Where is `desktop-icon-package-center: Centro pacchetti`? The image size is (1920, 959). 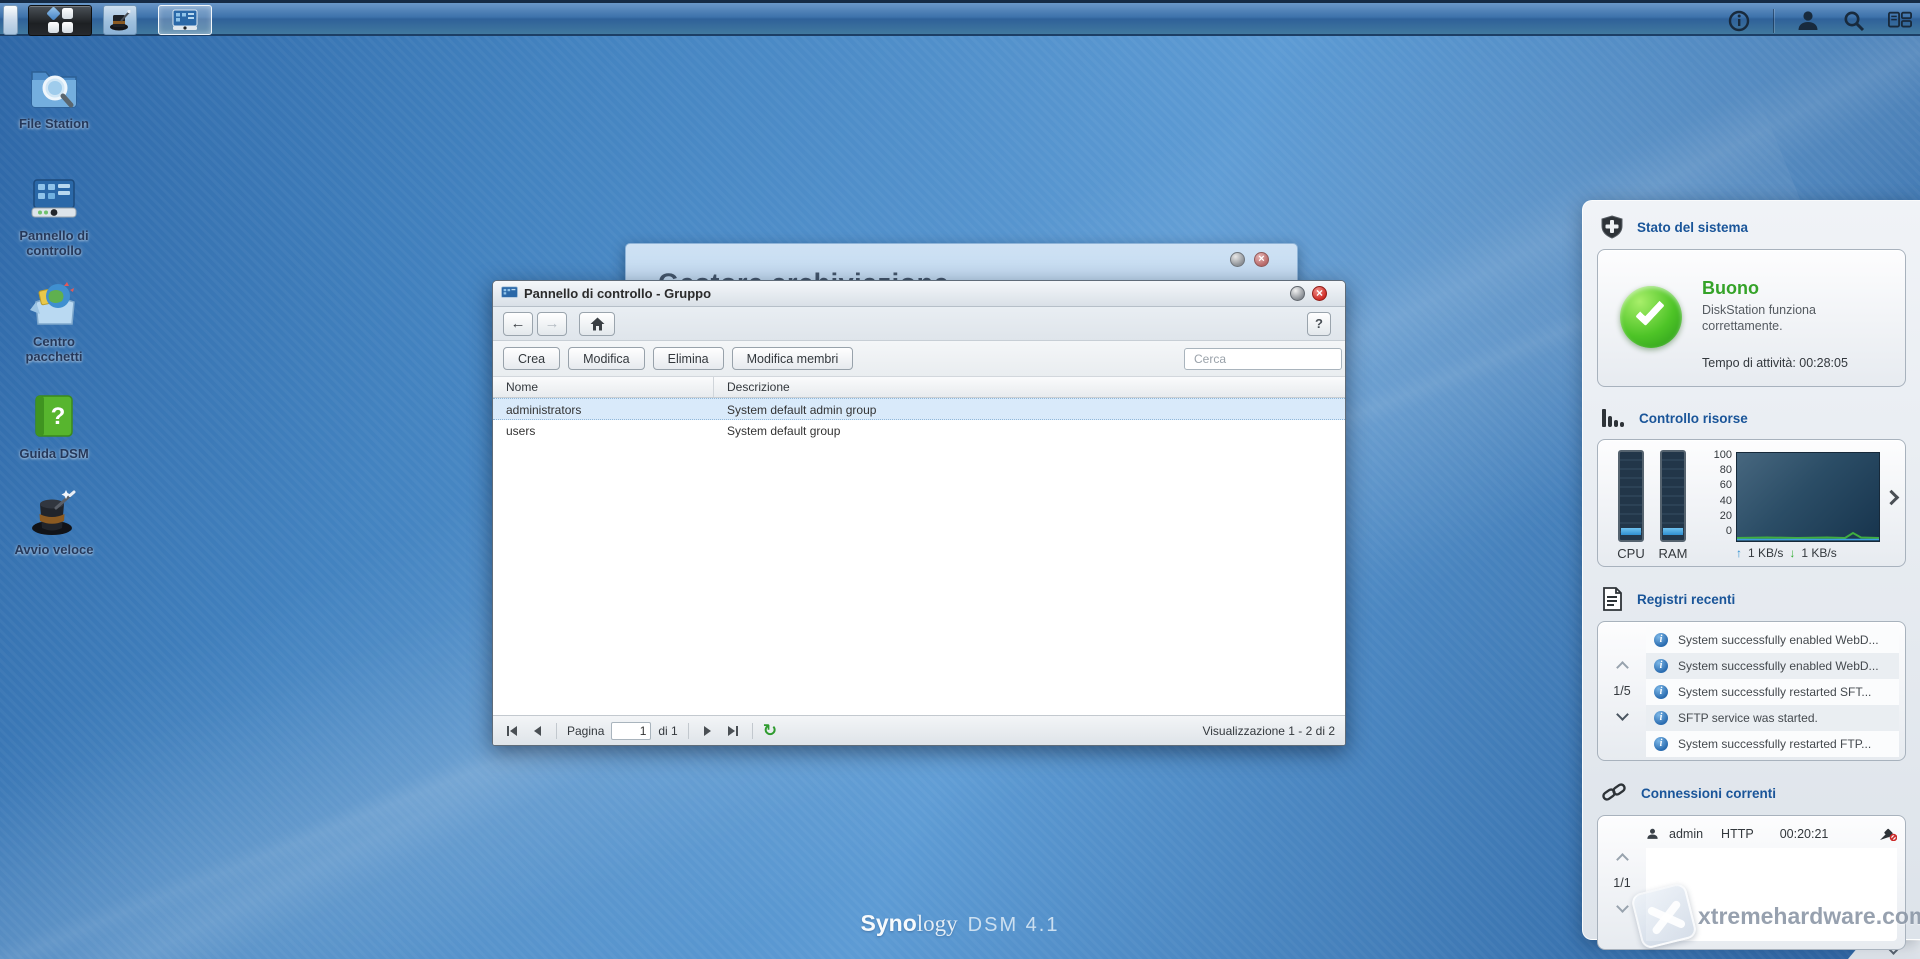
desktop-icon-package-center: Centro pacchetti is located at coordinates (54, 321).